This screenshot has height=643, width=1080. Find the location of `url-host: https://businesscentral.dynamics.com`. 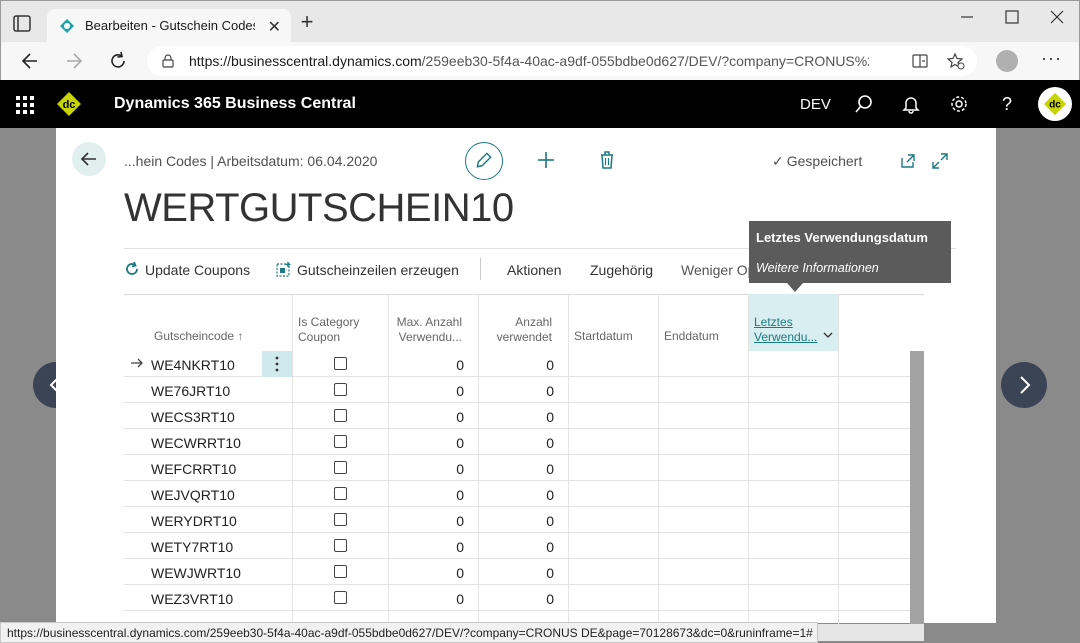

url-host: https://businesscentral.dynamics.com is located at coordinates (305, 61).